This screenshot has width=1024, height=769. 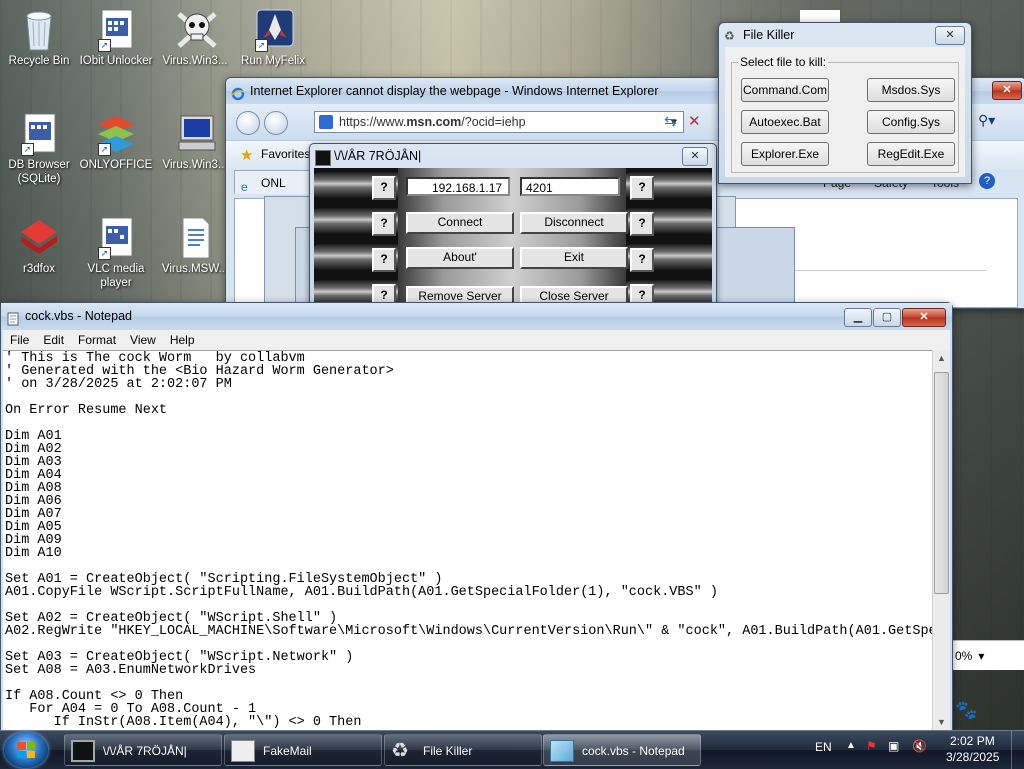 I want to click on system-tray: EN ▲ ⚑ ▣ 🔇 2:02 PM 3/28/2025, so click(x=912, y=750).